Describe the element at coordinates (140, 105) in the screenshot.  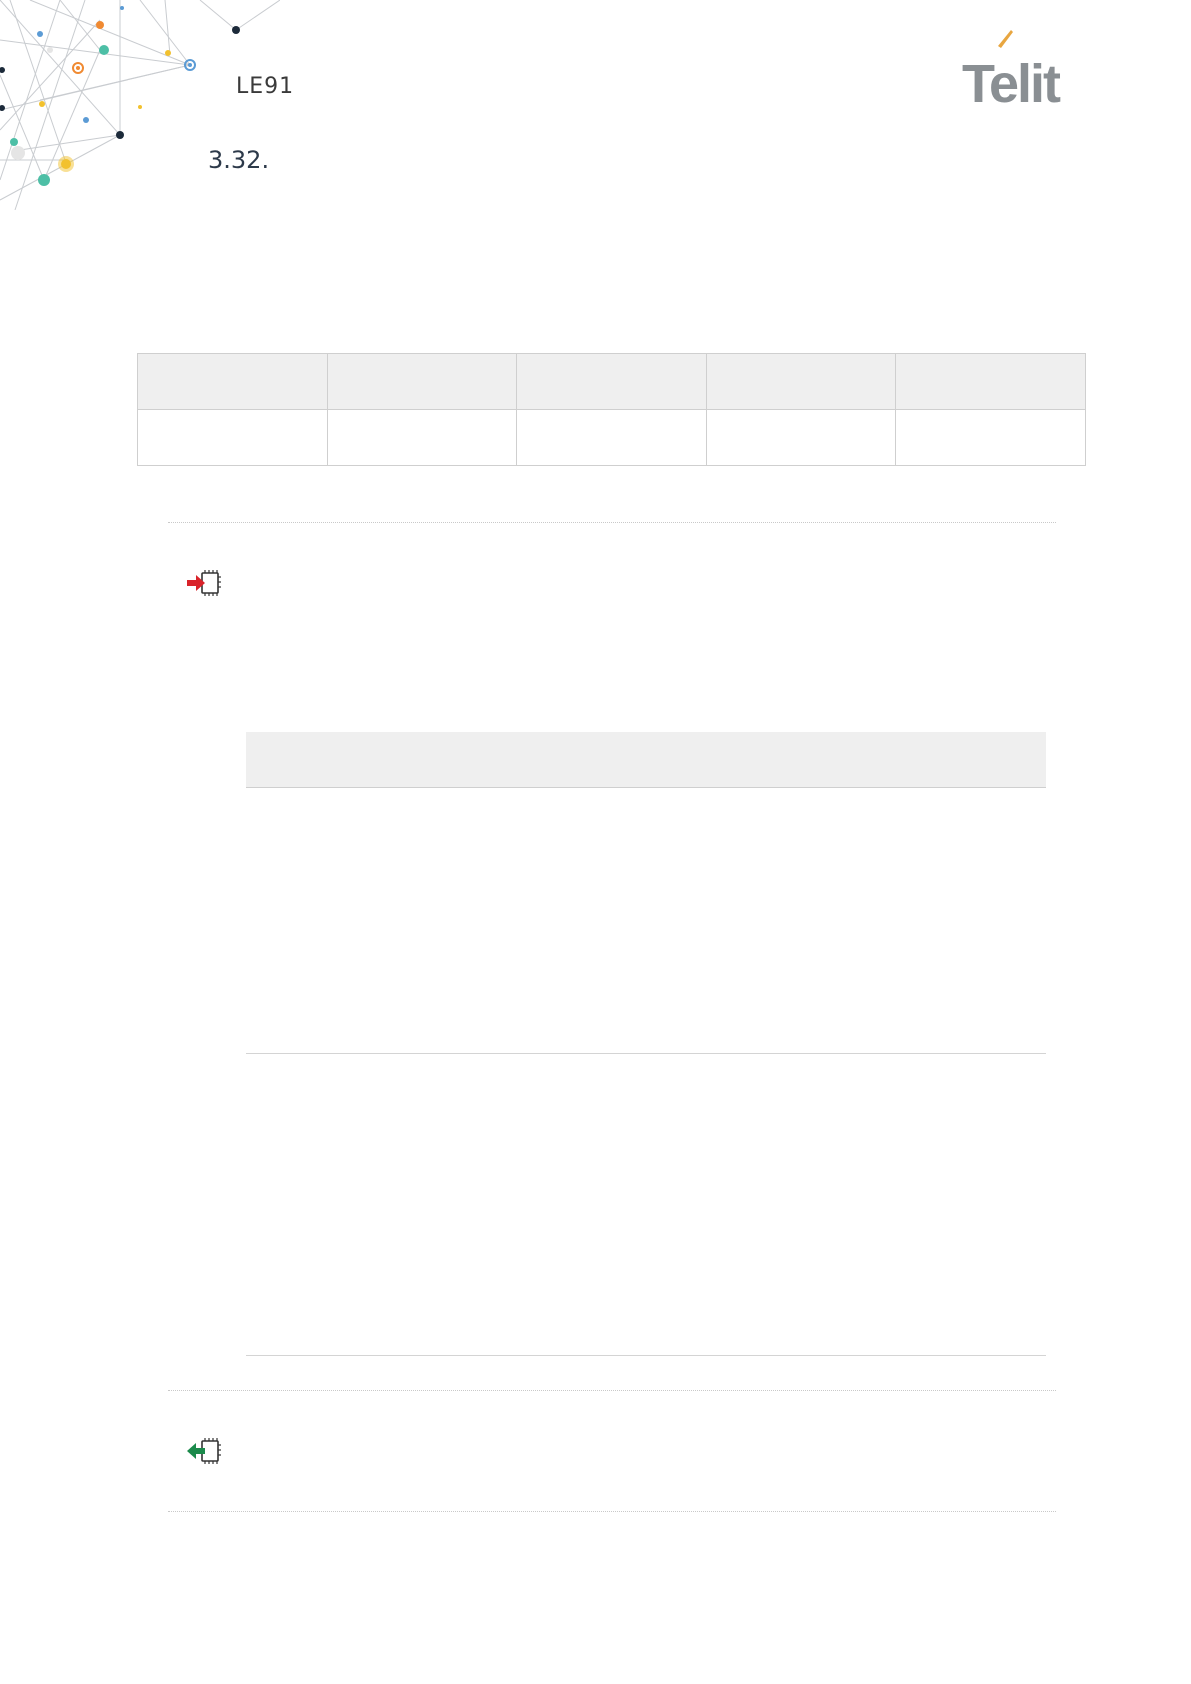
I see `network-corner-decoration` at that location.